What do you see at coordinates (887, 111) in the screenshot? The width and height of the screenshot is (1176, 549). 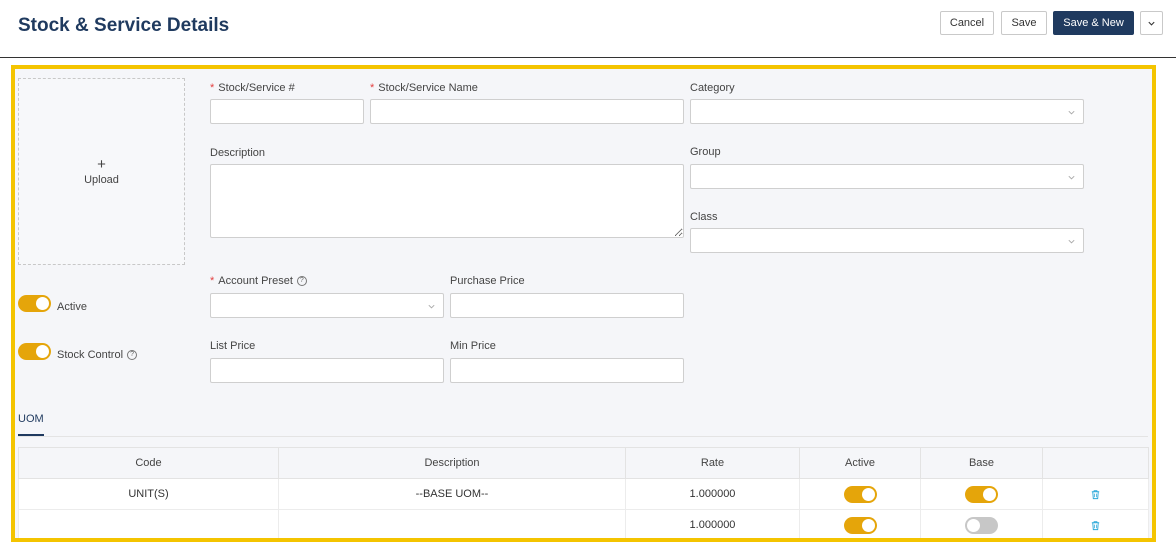 I see `category-select` at bounding box center [887, 111].